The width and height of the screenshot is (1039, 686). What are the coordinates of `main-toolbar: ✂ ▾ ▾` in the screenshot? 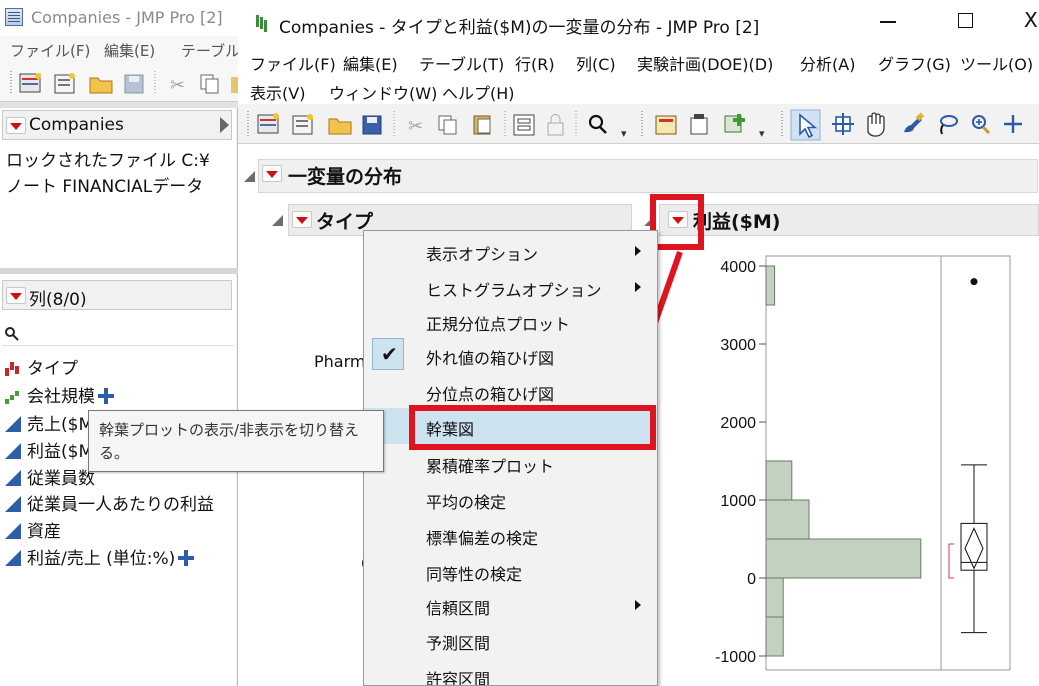 It's located at (638, 124).